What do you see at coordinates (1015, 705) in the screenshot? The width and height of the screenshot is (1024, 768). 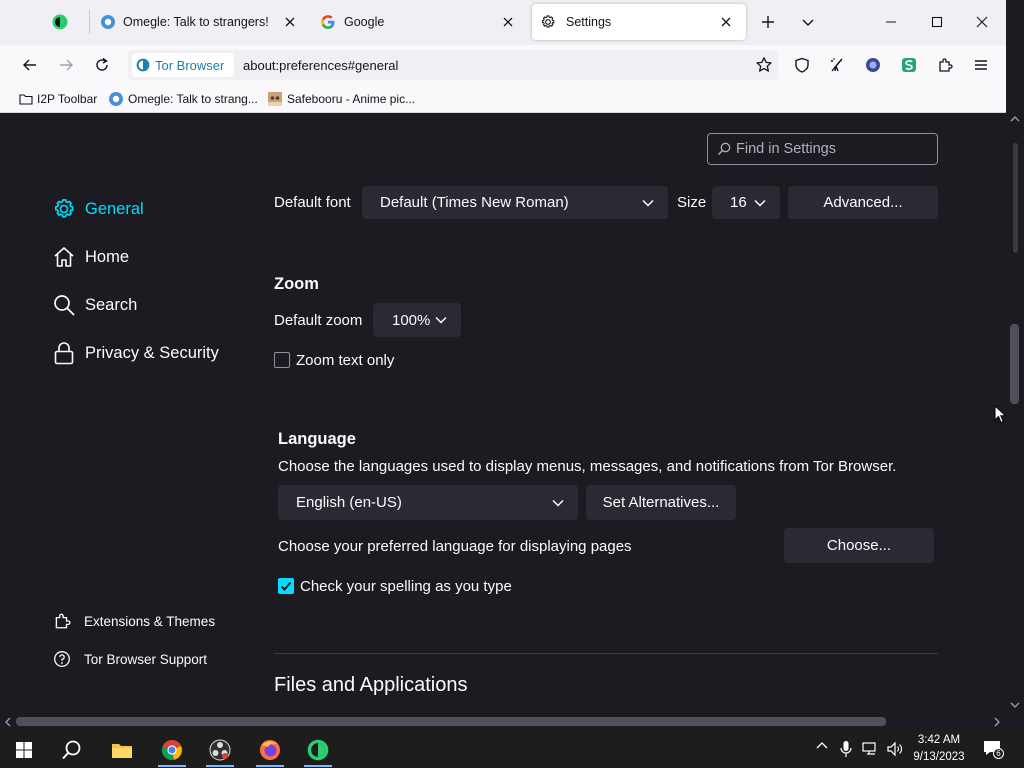 I see `scroll-down-icon` at bounding box center [1015, 705].